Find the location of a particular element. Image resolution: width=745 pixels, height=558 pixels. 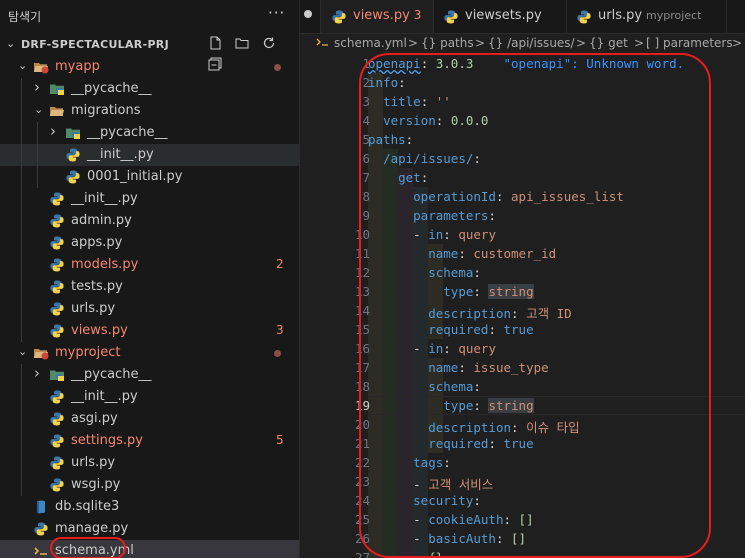

explorer-header: 탐색기 ··· is located at coordinates (149, 16).